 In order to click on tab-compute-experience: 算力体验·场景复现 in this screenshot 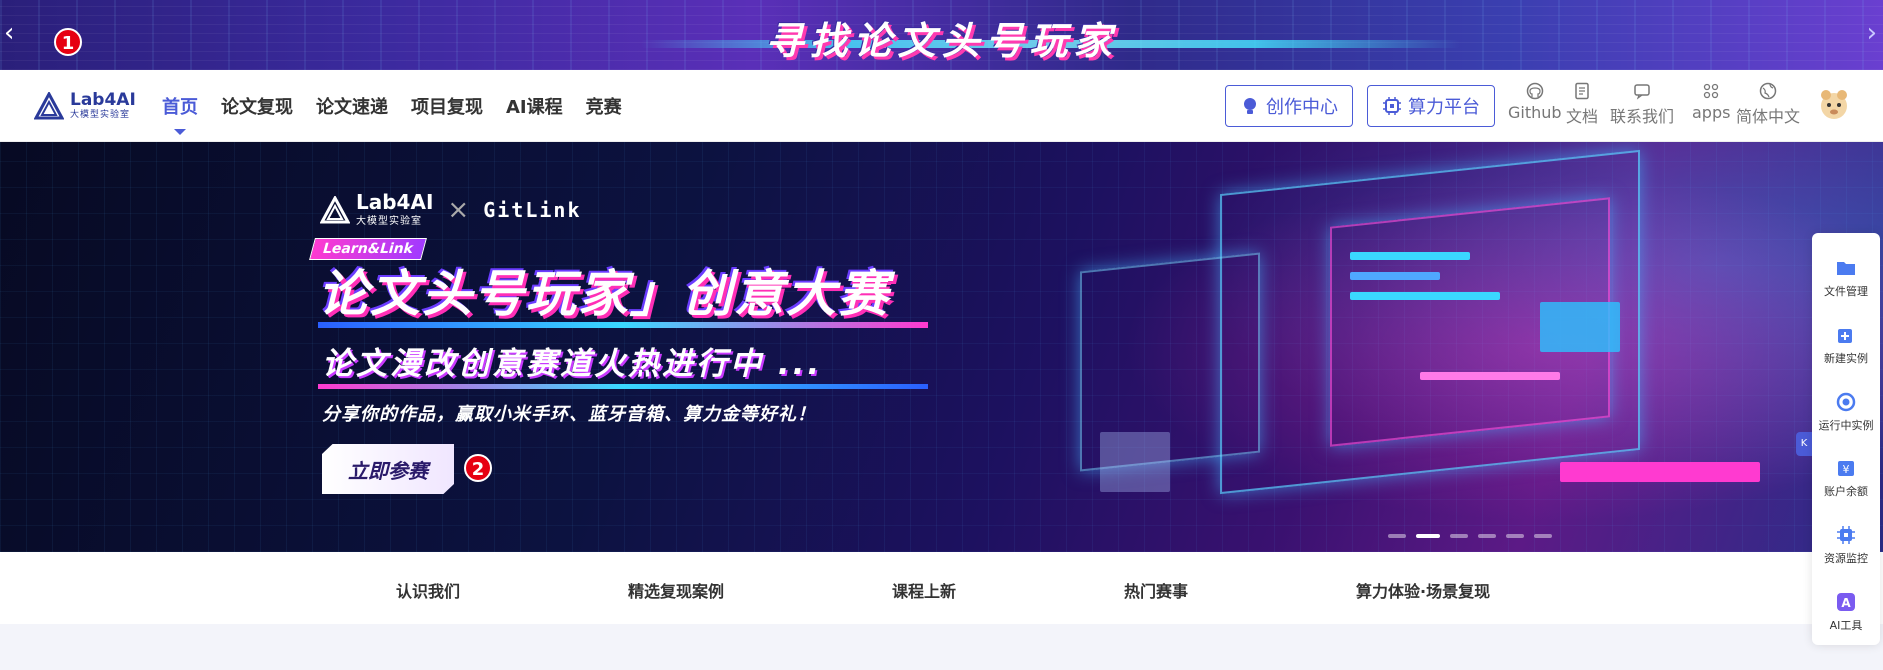, I will do `click(1423, 590)`.